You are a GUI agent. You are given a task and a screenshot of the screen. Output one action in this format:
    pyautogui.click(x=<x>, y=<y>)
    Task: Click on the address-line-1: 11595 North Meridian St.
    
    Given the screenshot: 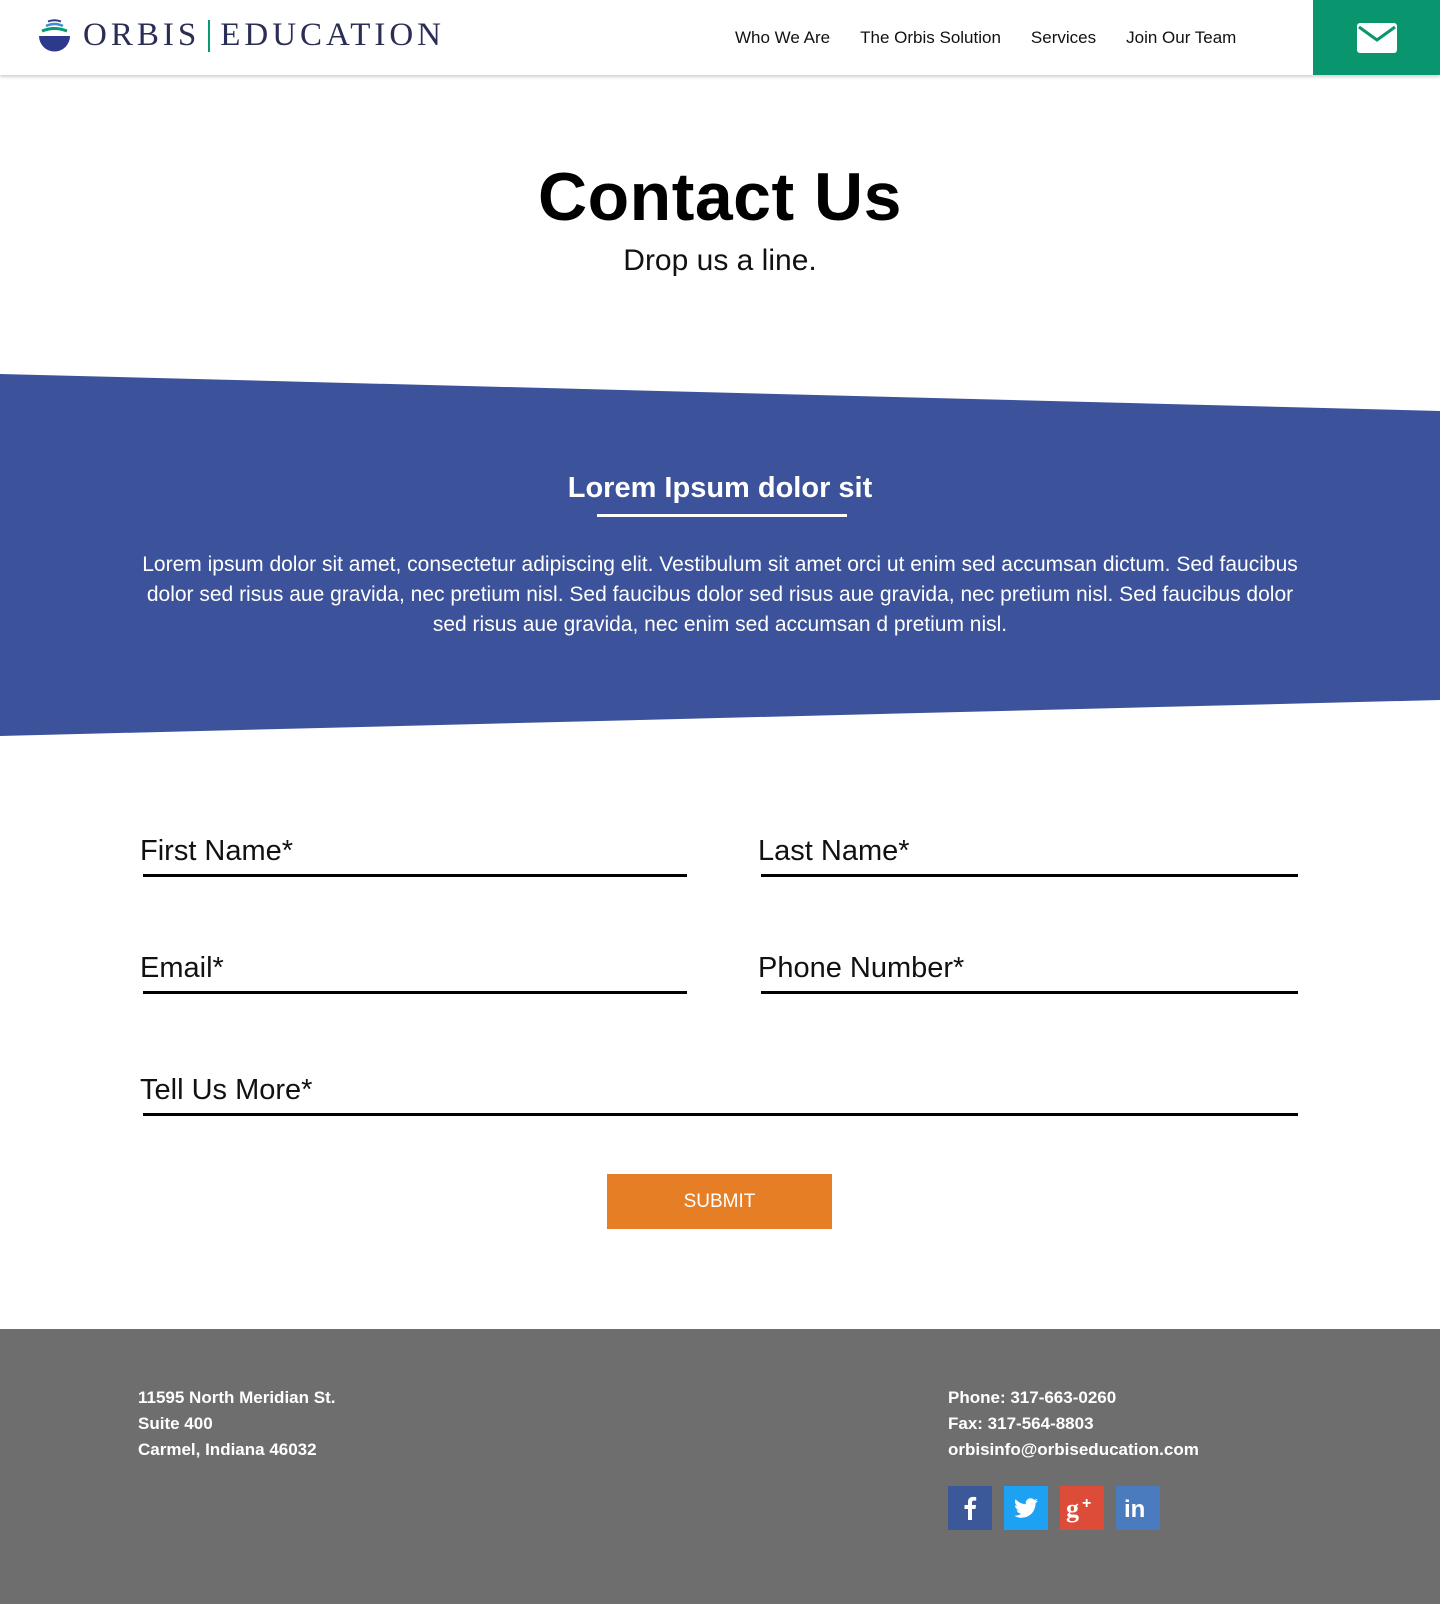 What is the action you would take?
    pyautogui.click(x=237, y=1397)
    